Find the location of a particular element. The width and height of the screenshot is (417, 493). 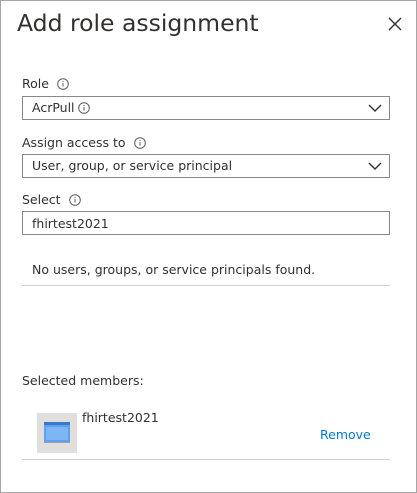

assign-access-label-row: Assign access to is located at coordinates (84, 142).